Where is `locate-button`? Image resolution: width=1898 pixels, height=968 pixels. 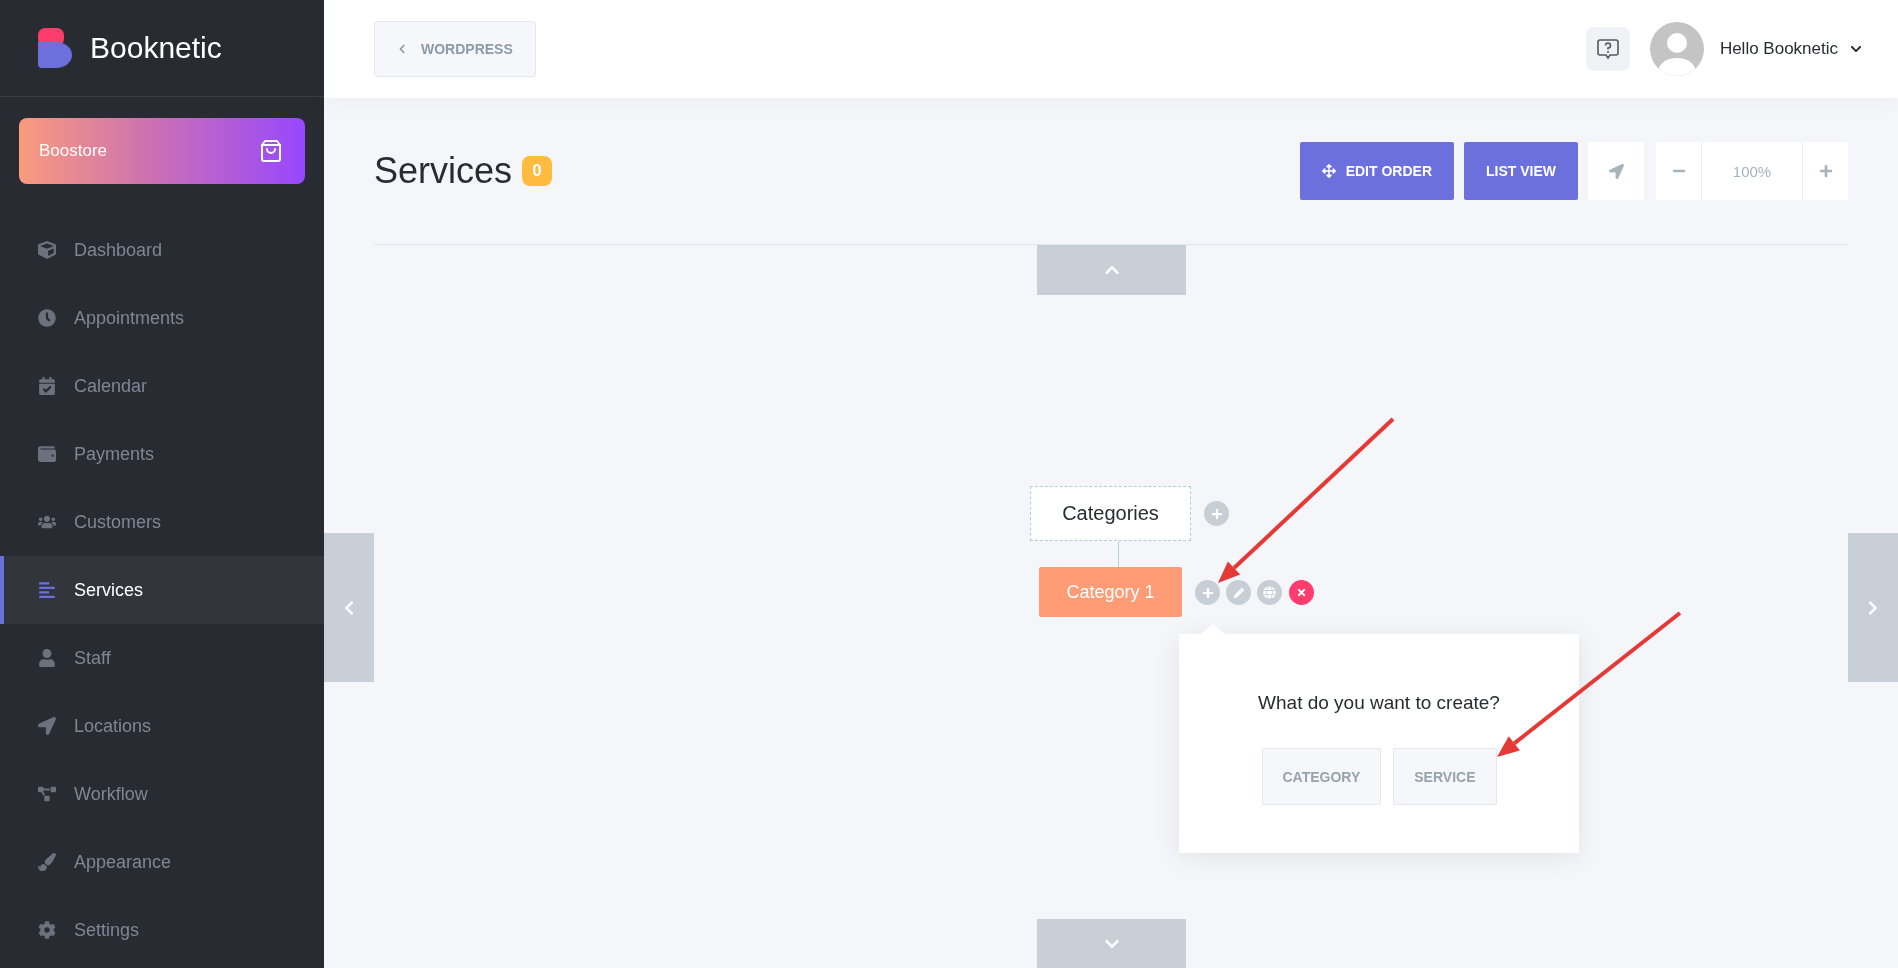
locate-button is located at coordinates (1616, 171).